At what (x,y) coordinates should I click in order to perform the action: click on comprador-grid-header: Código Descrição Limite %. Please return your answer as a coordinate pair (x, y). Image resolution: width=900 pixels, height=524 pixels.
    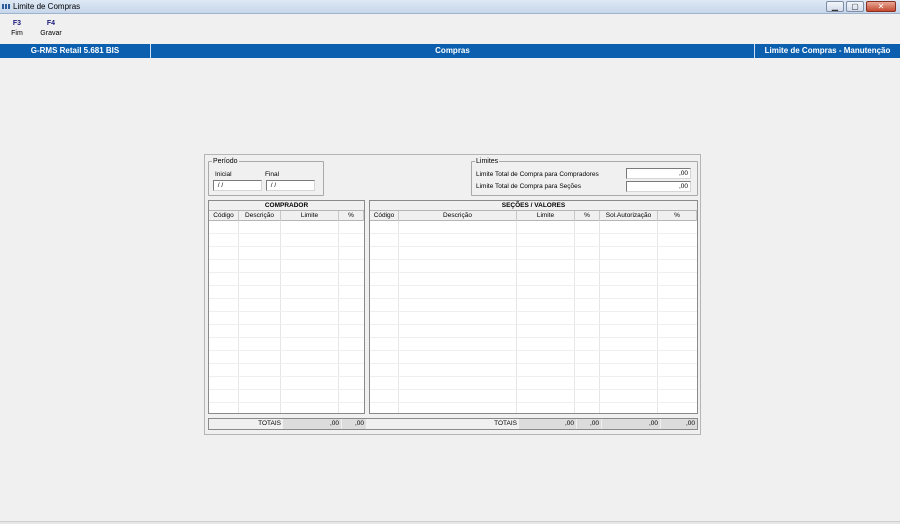
    Looking at the image, I should click on (286, 216).